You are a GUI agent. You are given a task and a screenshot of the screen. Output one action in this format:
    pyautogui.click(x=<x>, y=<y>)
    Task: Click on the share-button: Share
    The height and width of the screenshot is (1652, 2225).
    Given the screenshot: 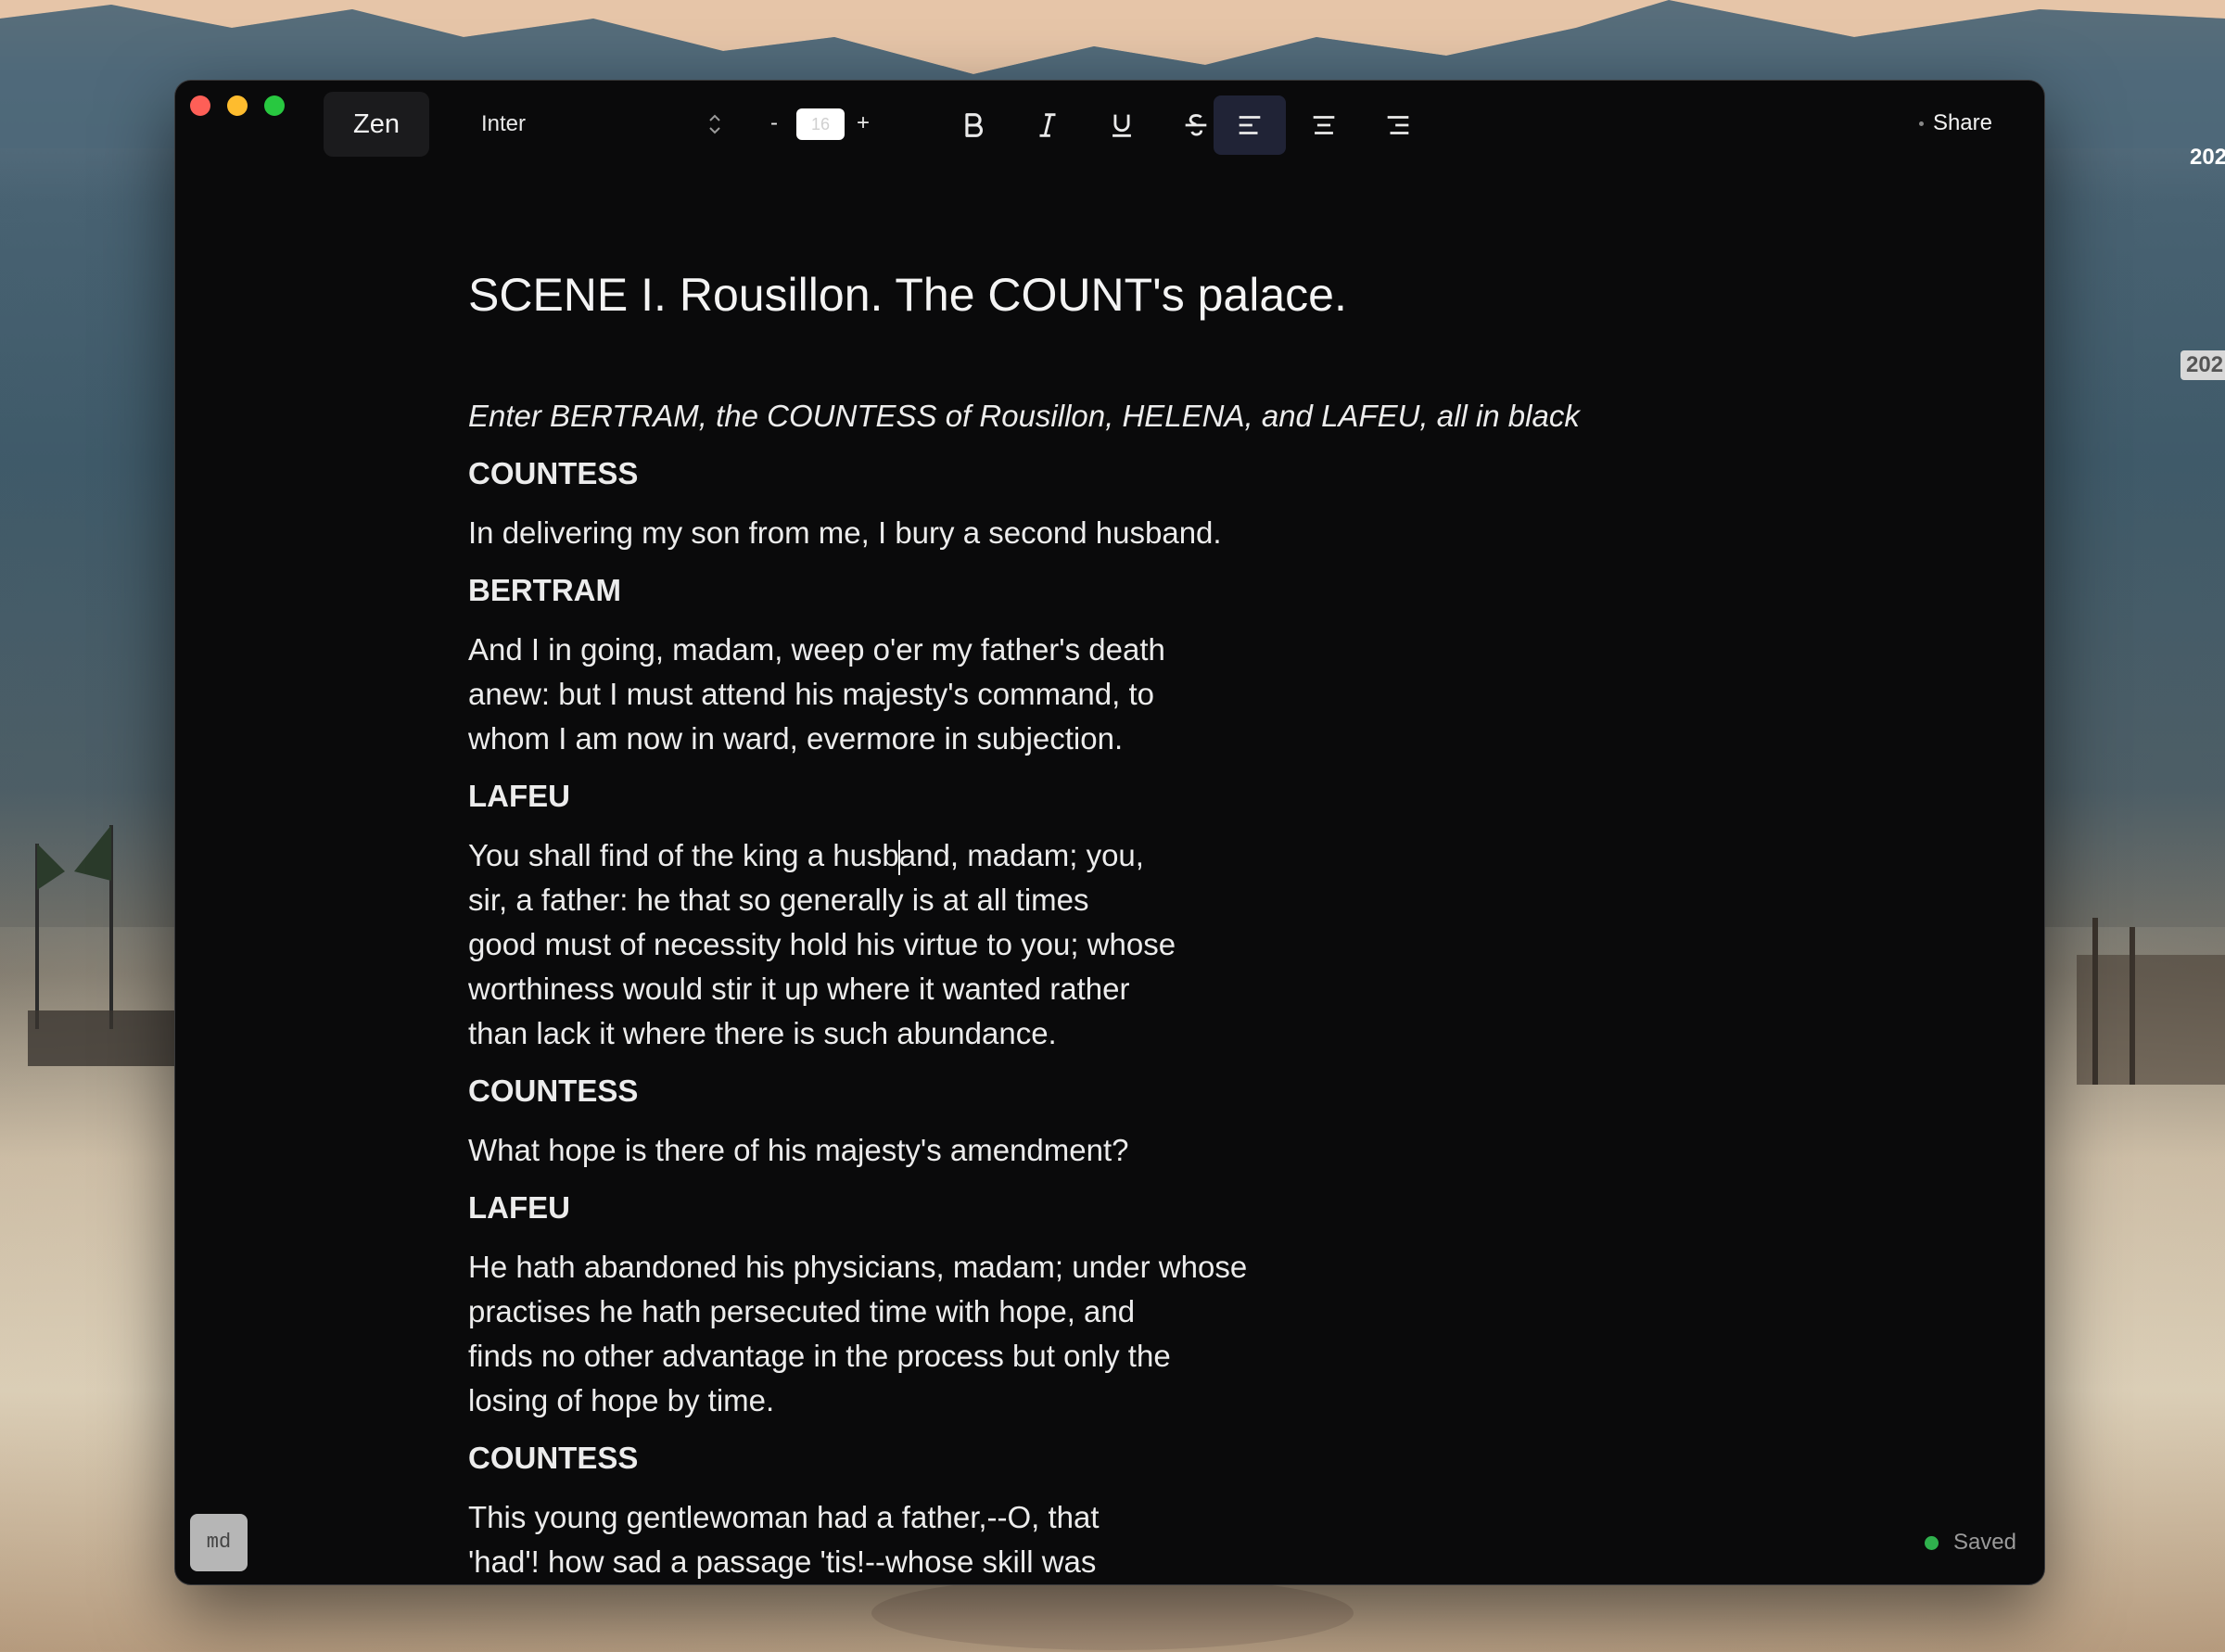 What is the action you would take?
    pyautogui.click(x=1955, y=123)
    